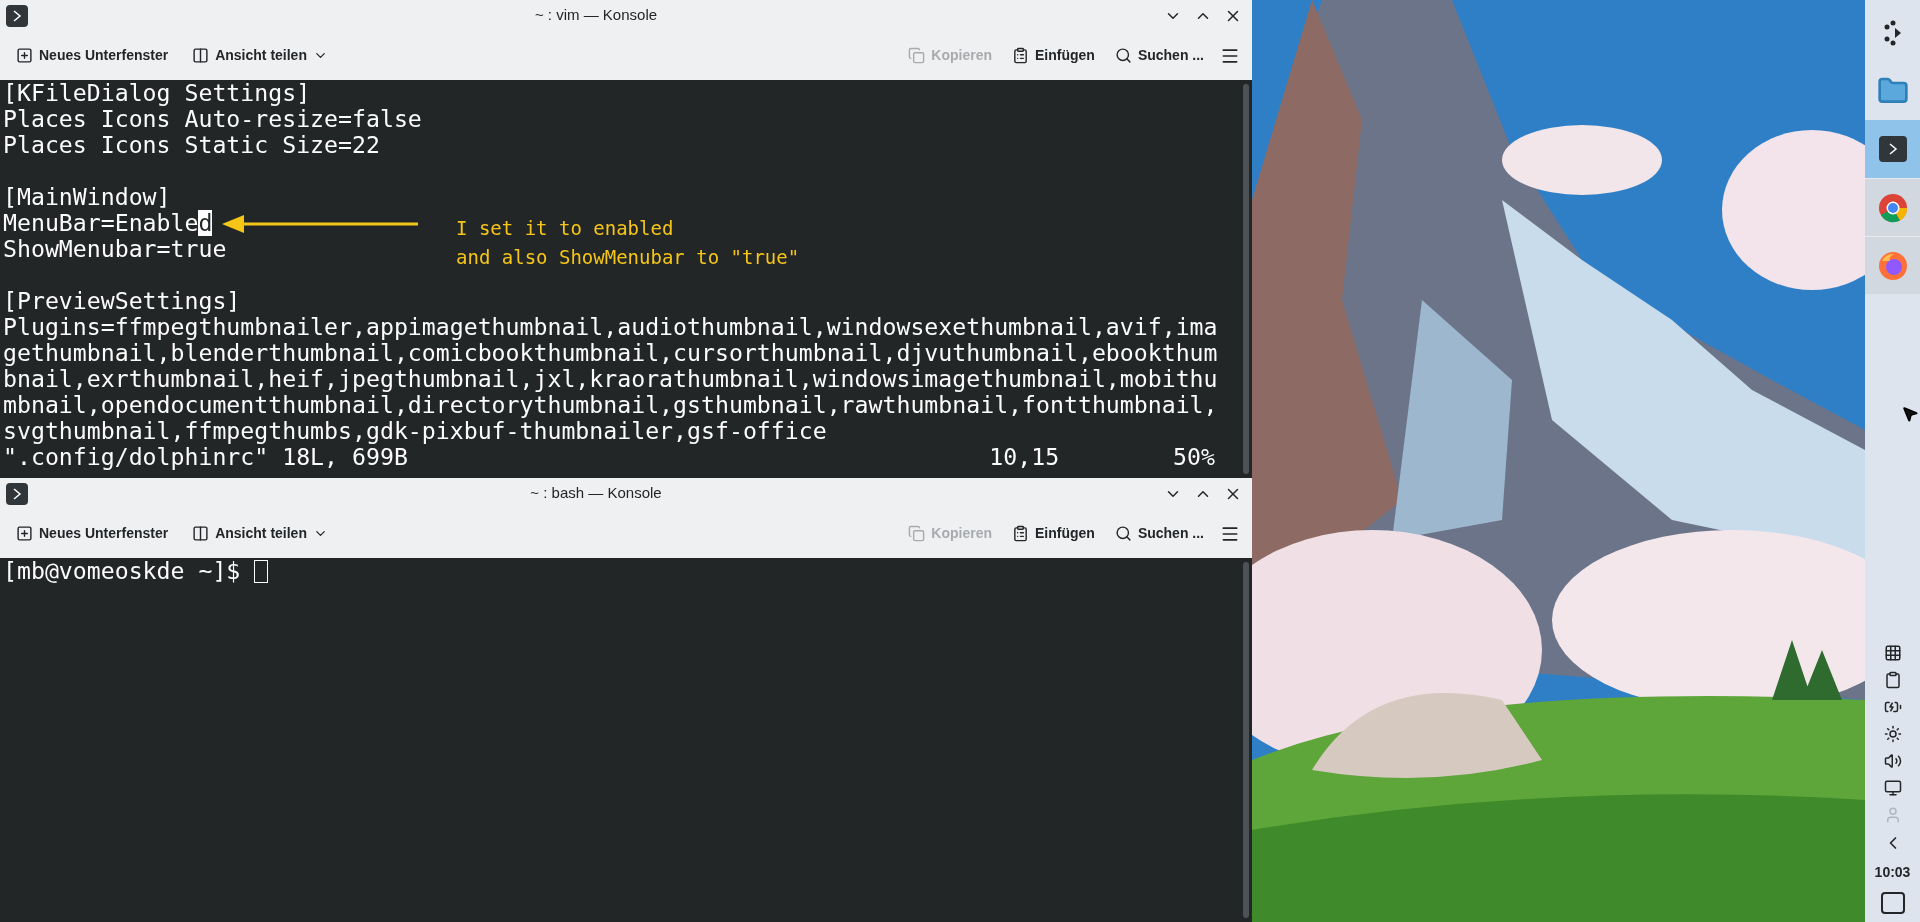 This screenshot has width=1920, height=922. I want to click on terminal-line: [mb@vomeoskde ~]$, so click(122, 571).